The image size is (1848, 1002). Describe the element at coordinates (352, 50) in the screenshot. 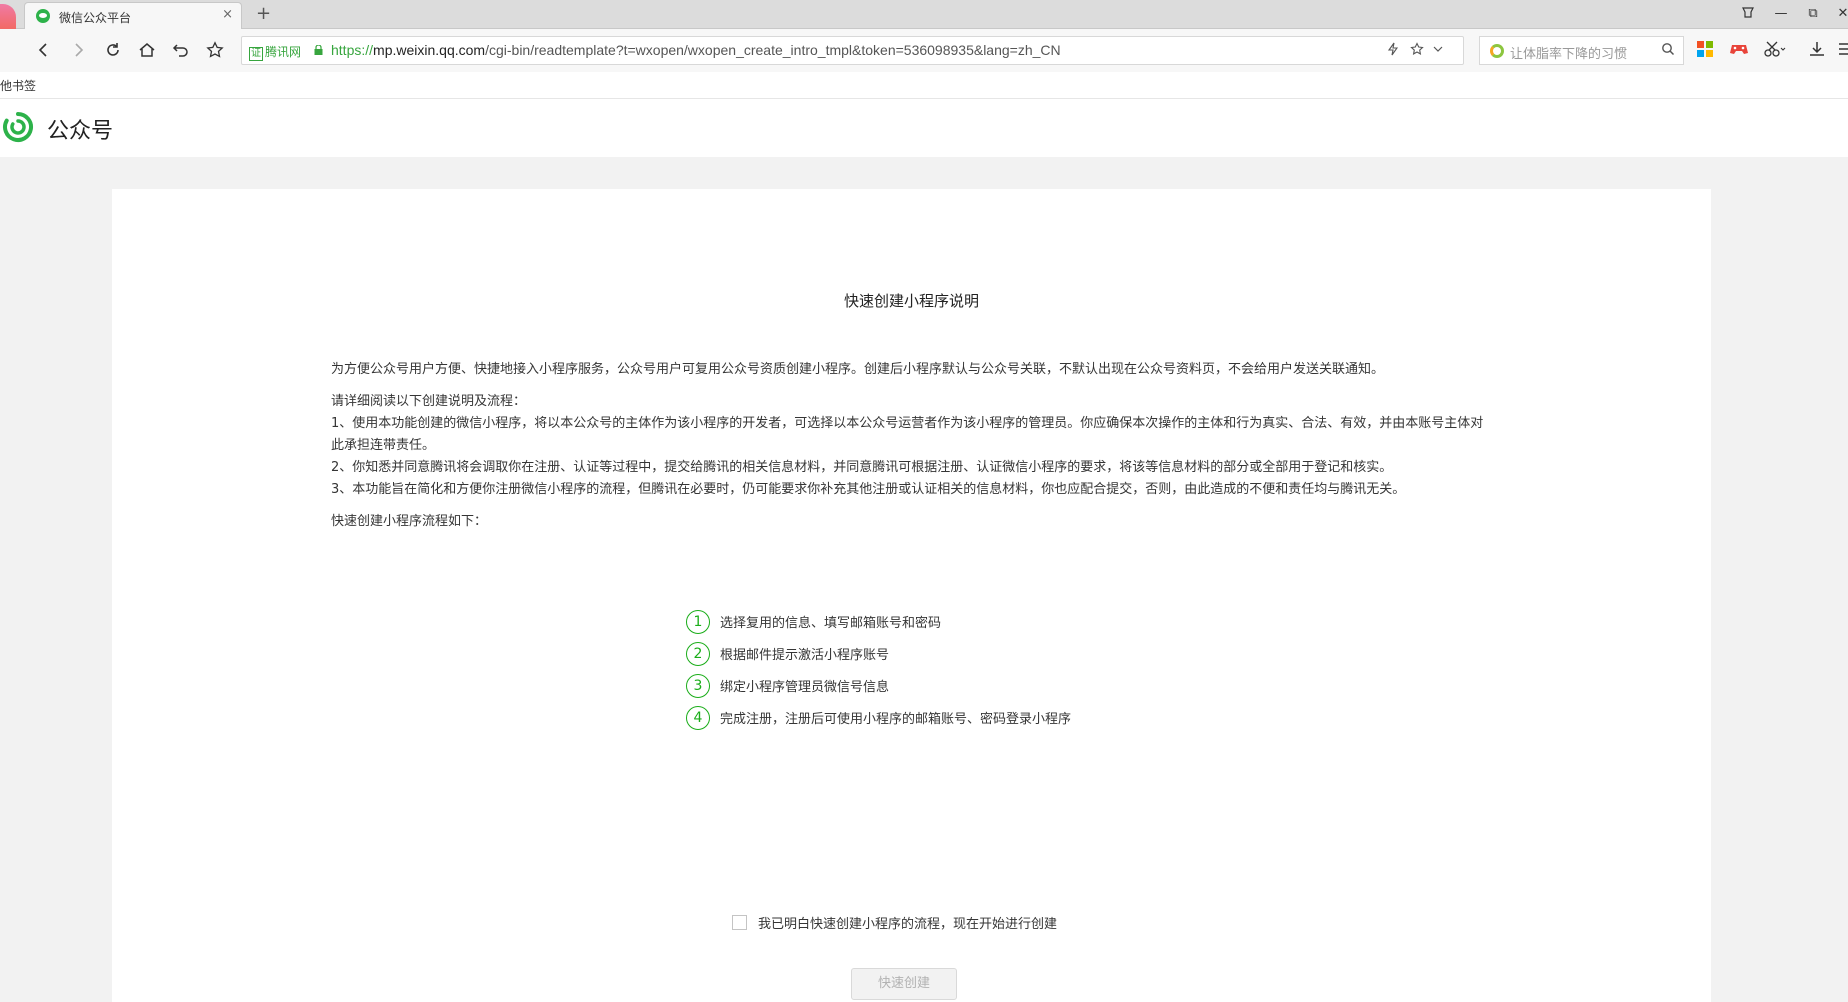

I see `url-protocol: https://` at that location.